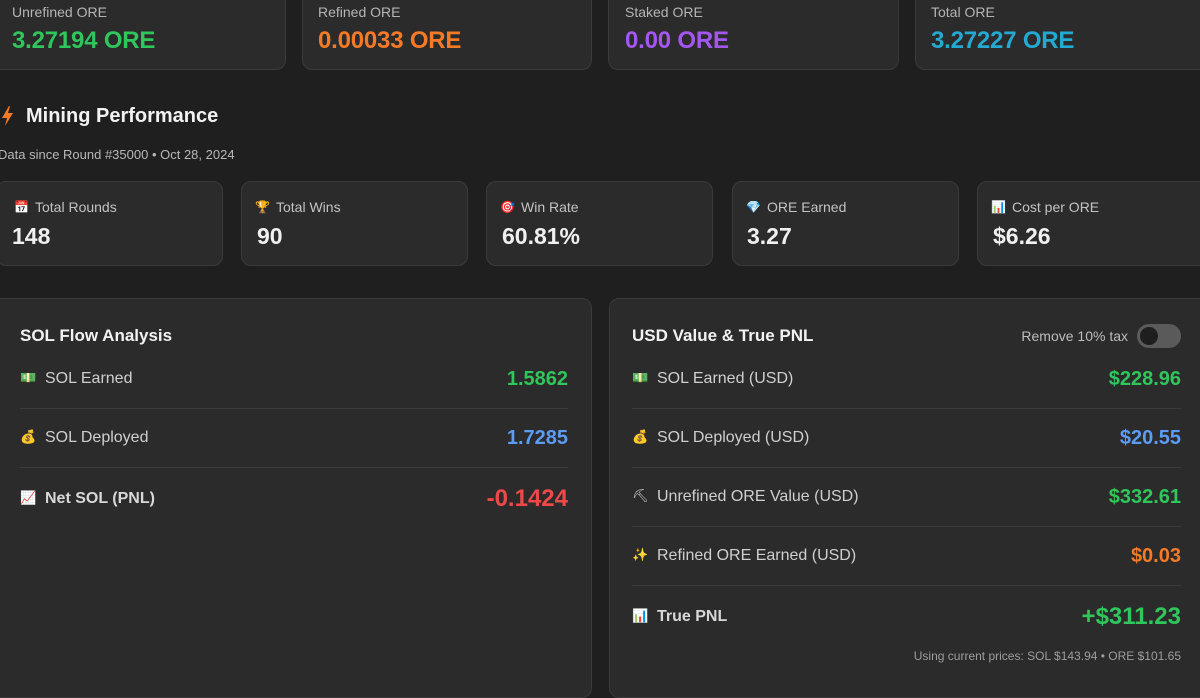 The height and width of the screenshot is (698, 1200). What do you see at coordinates (753, 207) in the screenshot?
I see `gem-icon: 💎` at bounding box center [753, 207].